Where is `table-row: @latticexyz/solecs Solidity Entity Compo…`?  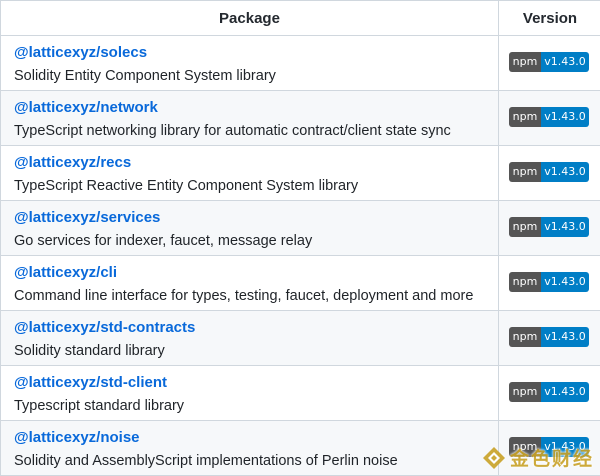 table-row: @latticexyz/solecs Solidity Entity Compo… is located at coordinates (300, 63).